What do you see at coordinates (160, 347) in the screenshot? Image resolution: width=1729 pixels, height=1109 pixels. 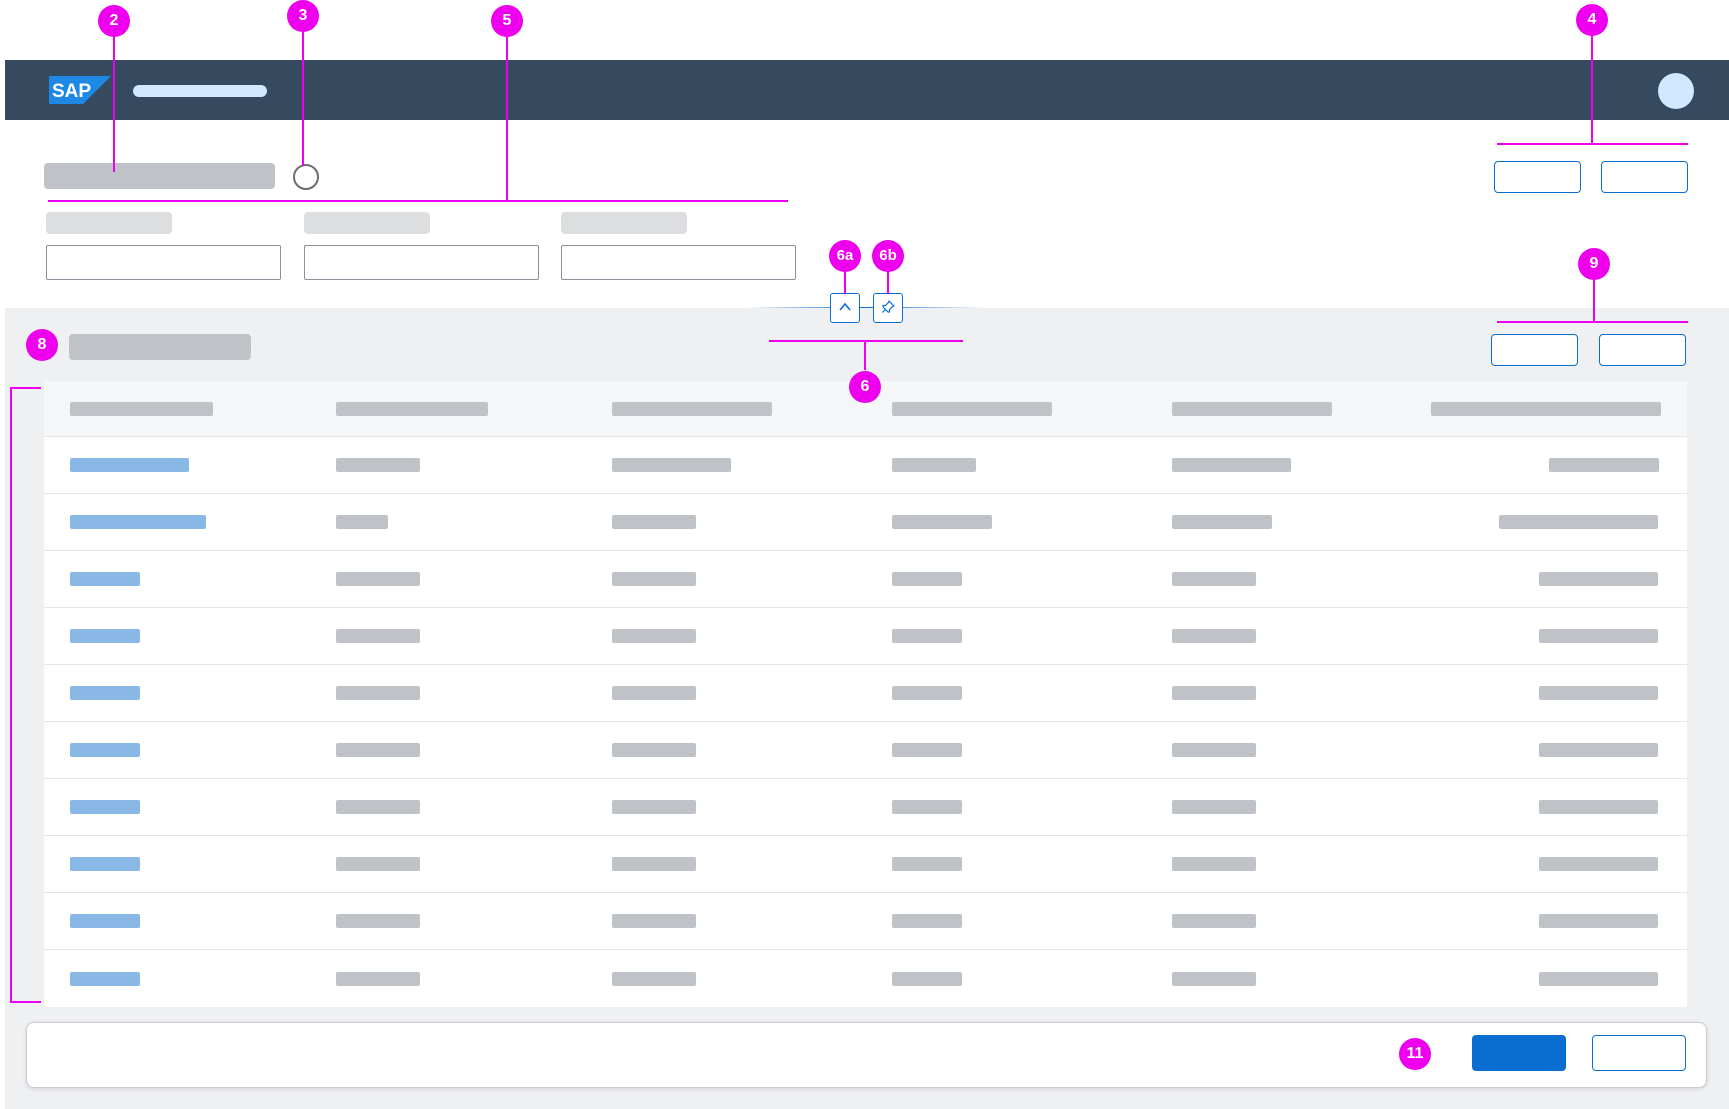 I see `table-title` at bounding box center [160, 347].